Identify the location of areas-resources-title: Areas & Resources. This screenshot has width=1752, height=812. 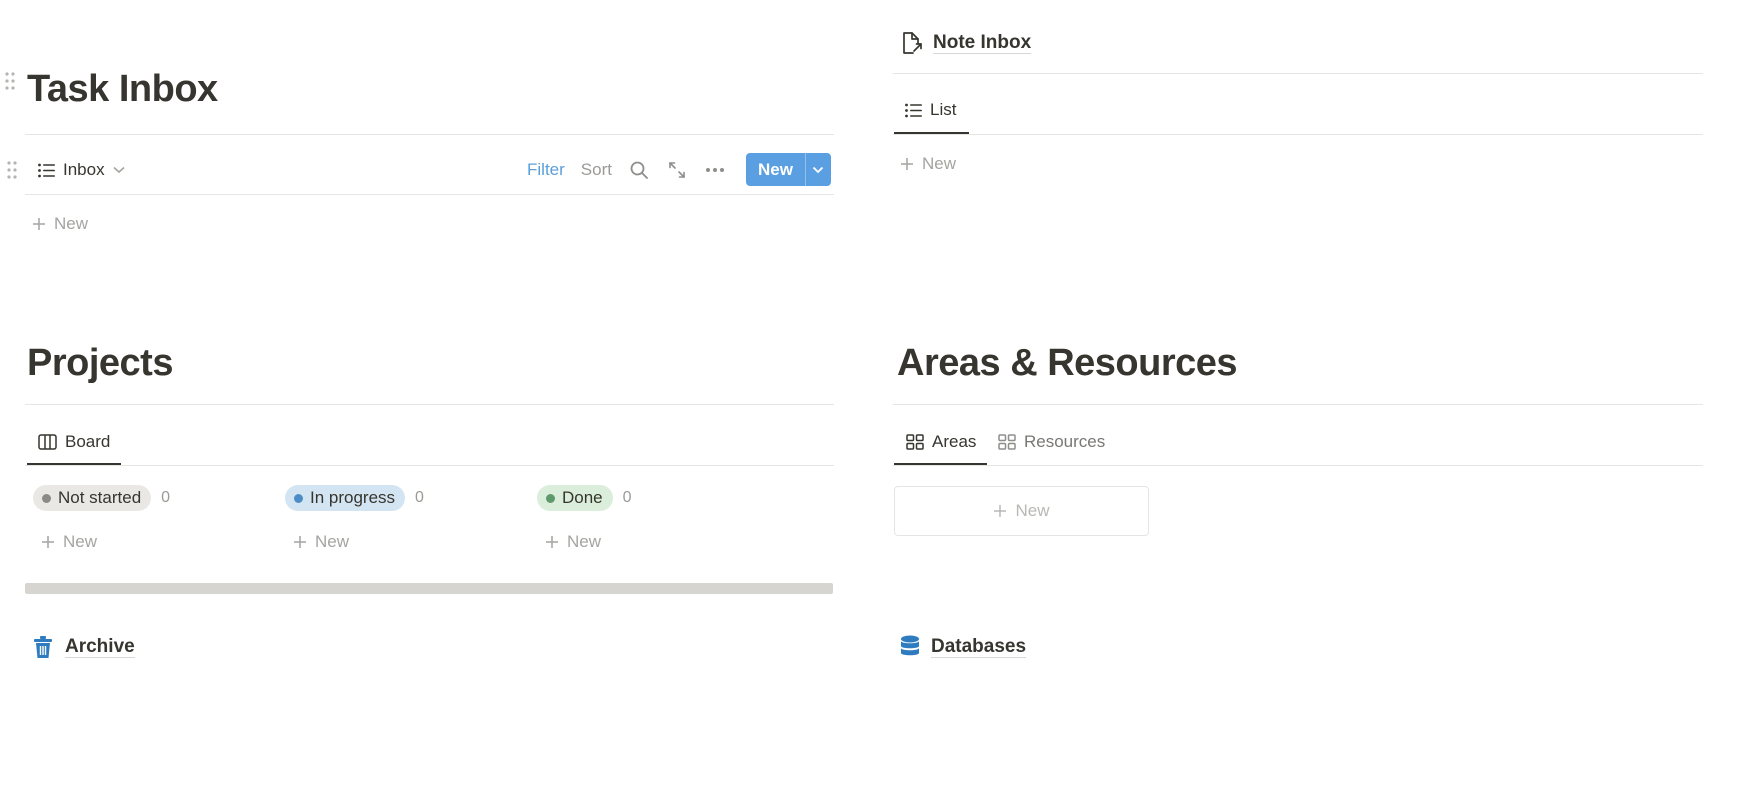
(1067, 363).